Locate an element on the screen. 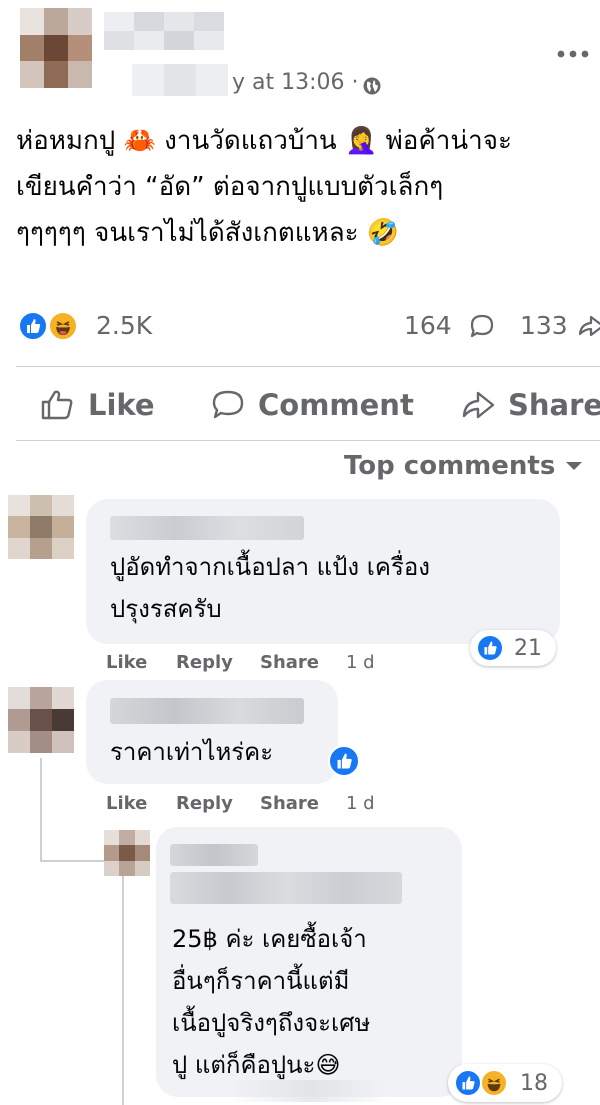 This screenshot has width=600, height=1105. share-count-icon is located at coordinates (588, 326).